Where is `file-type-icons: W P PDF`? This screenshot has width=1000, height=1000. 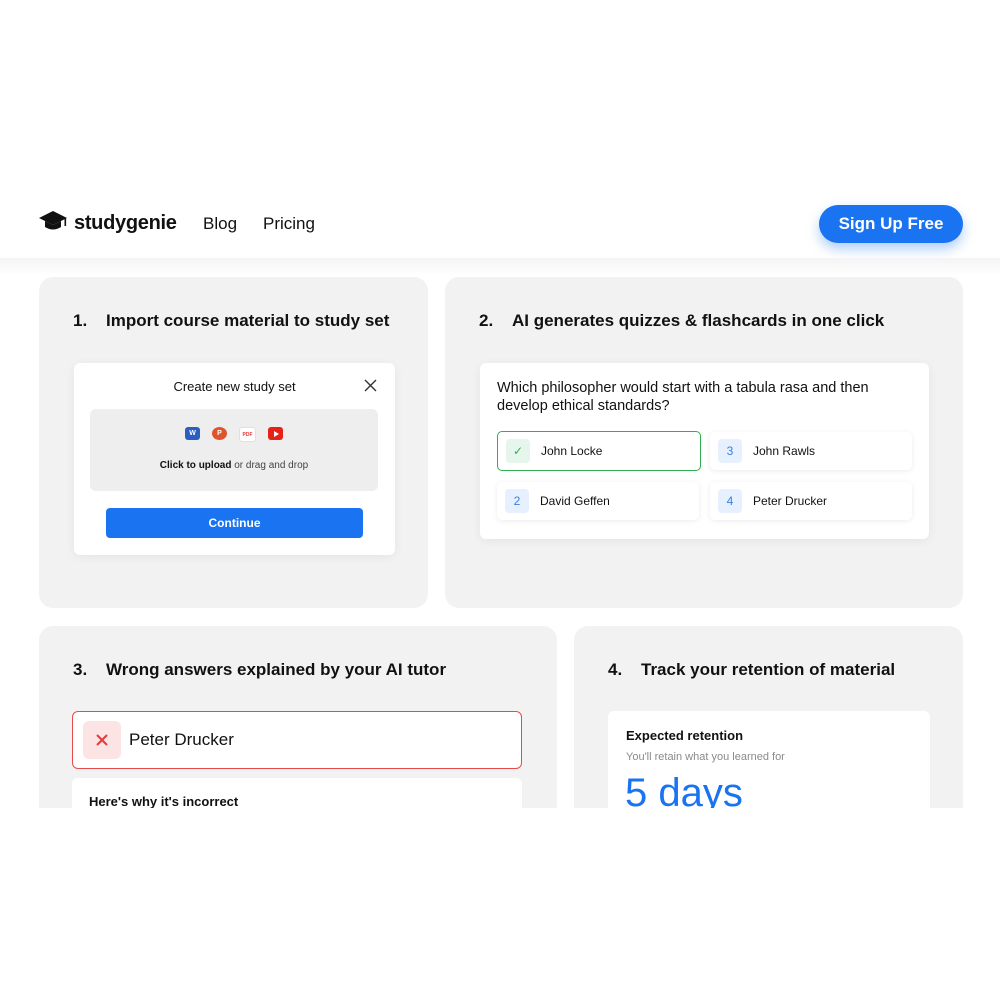
file-type-icons: W P PDF is located at coordinates (234, 434).